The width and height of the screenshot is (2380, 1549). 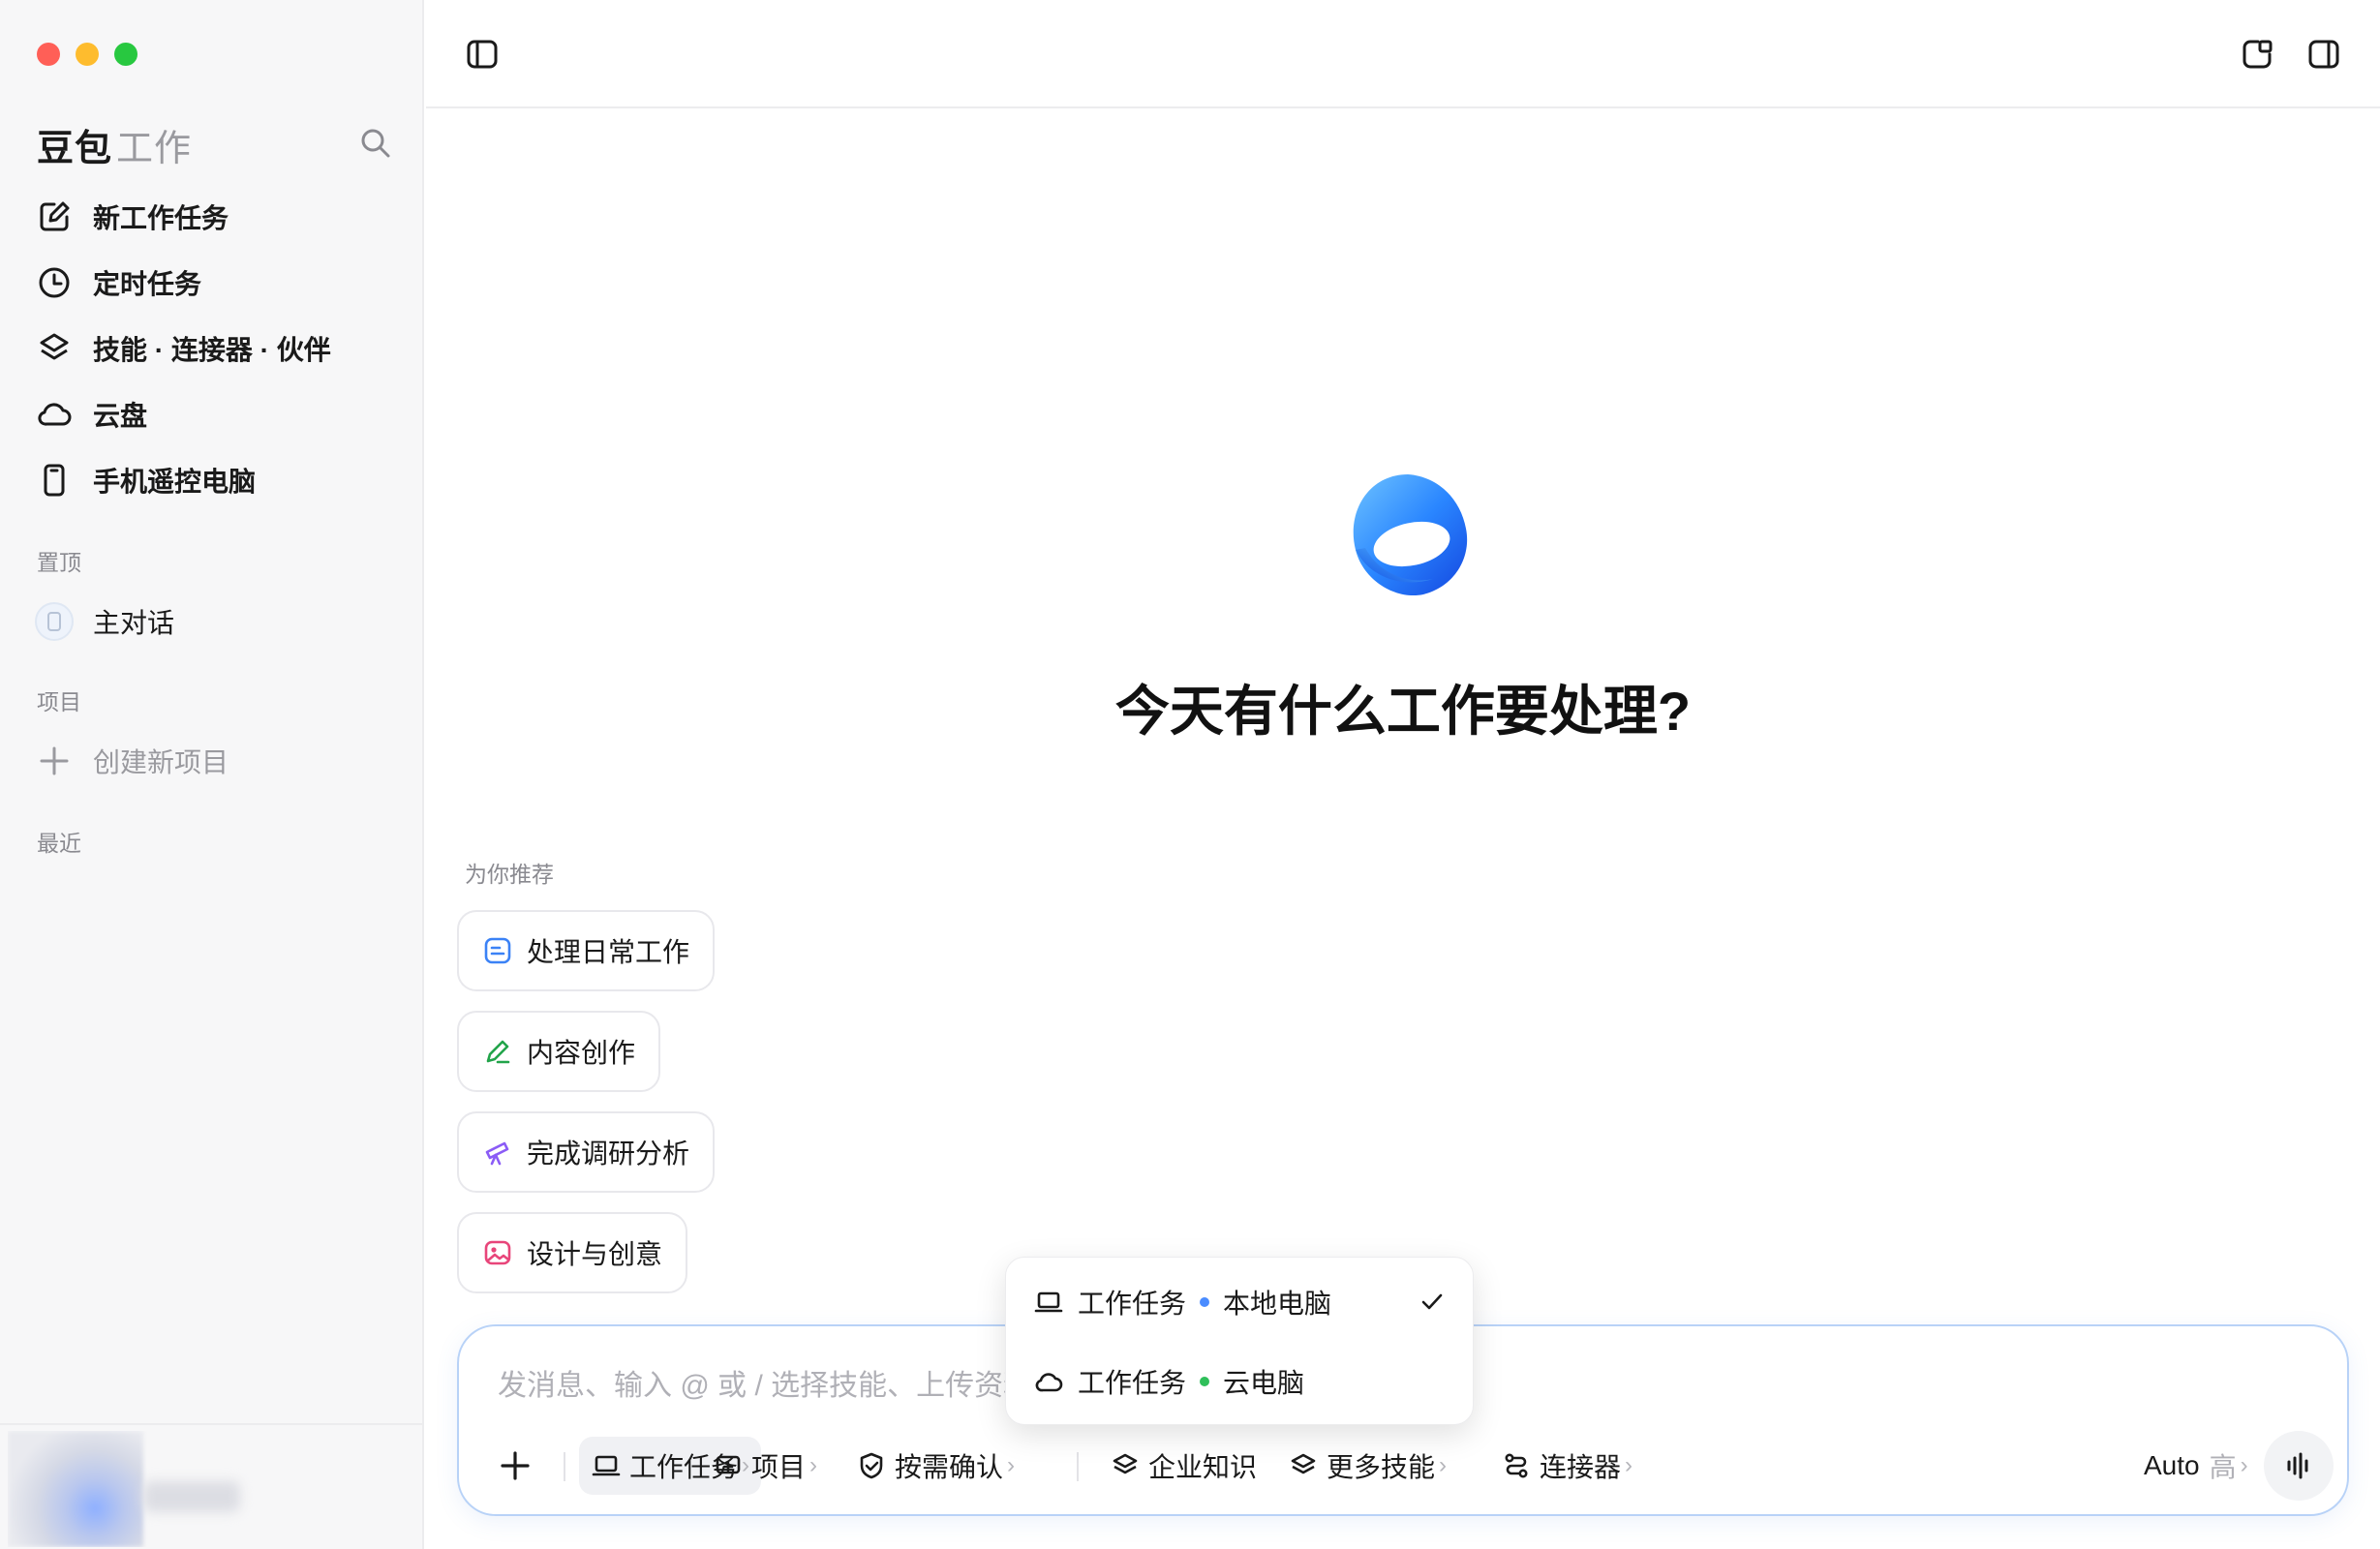 What do you see at coordinates (872, 1466) in the screenshot?
I see `shield-check-icon` at bounding box center [872, 1466].